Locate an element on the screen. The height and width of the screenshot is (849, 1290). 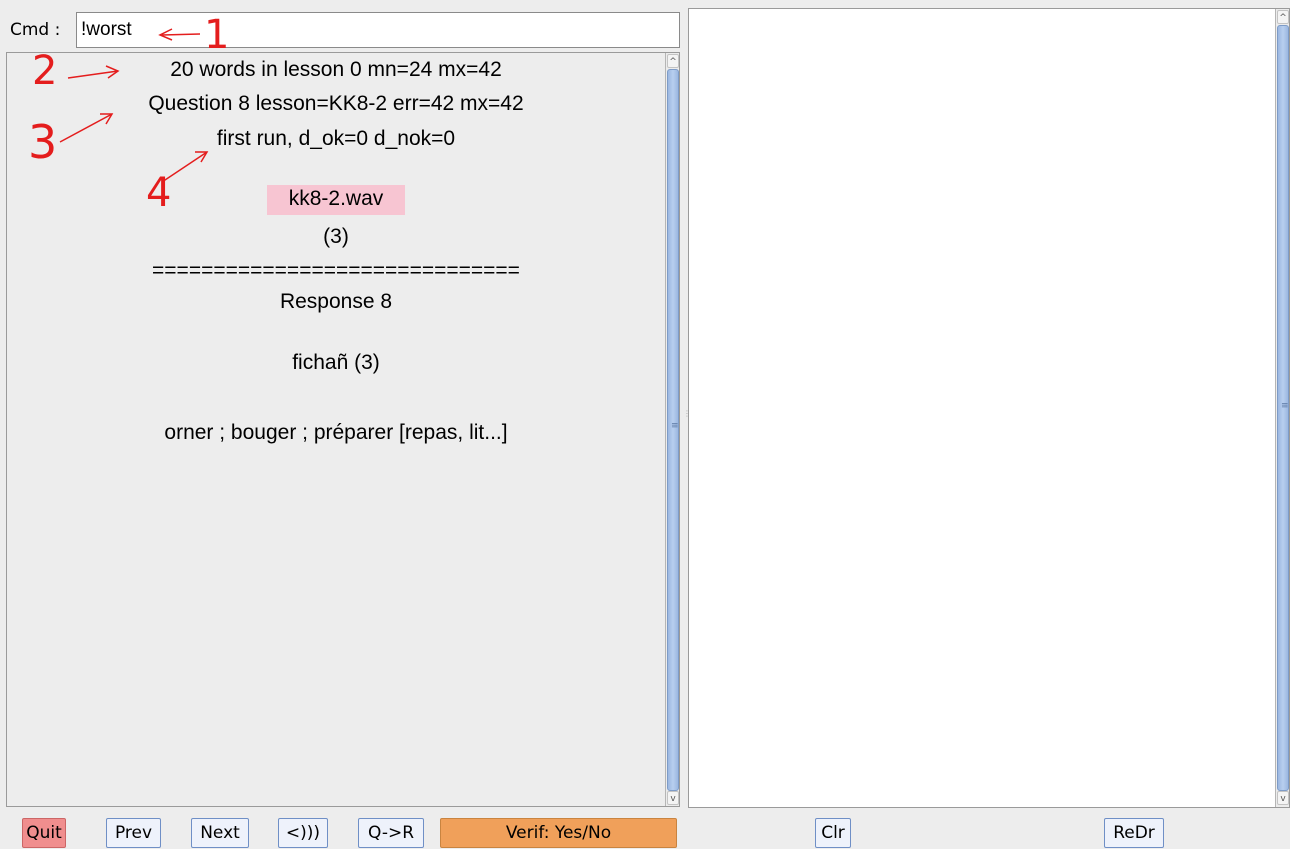
run-status: first run, d_ok=0 d_nok=0 is located at coordinates (336, 138).